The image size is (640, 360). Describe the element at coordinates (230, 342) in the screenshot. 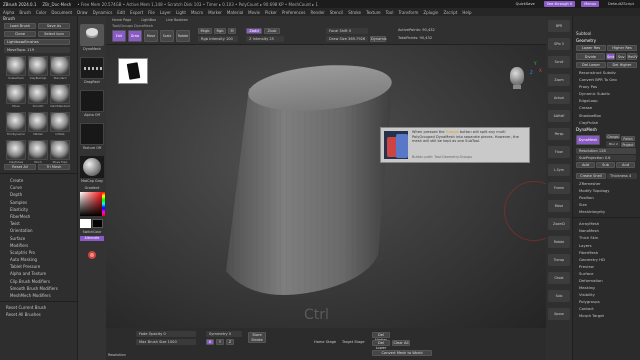

I see `symmetry-z-button: Z` at that location.